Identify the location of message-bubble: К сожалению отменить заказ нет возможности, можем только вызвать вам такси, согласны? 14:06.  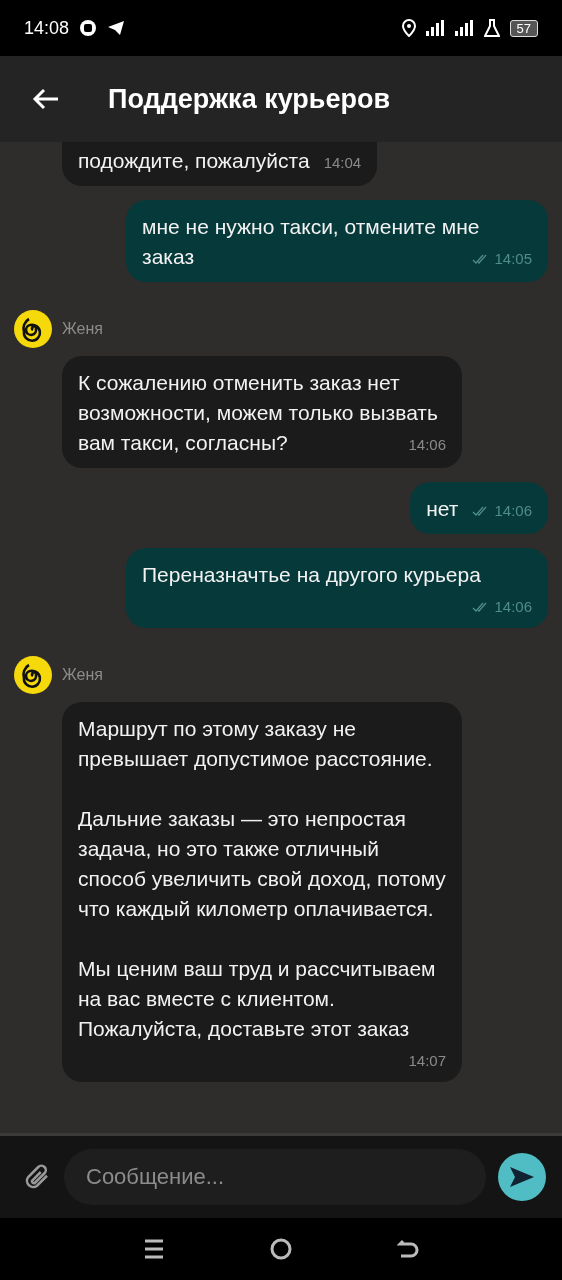
(262, 412).